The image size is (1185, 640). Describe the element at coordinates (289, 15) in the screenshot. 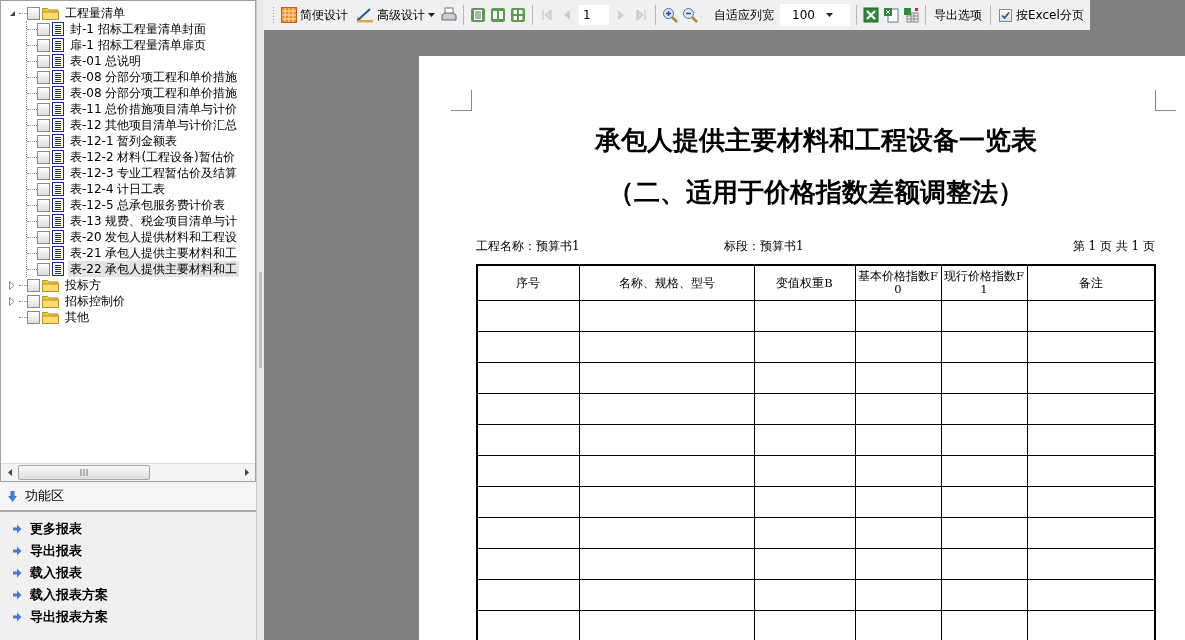

I see `grid-icon` at that location.